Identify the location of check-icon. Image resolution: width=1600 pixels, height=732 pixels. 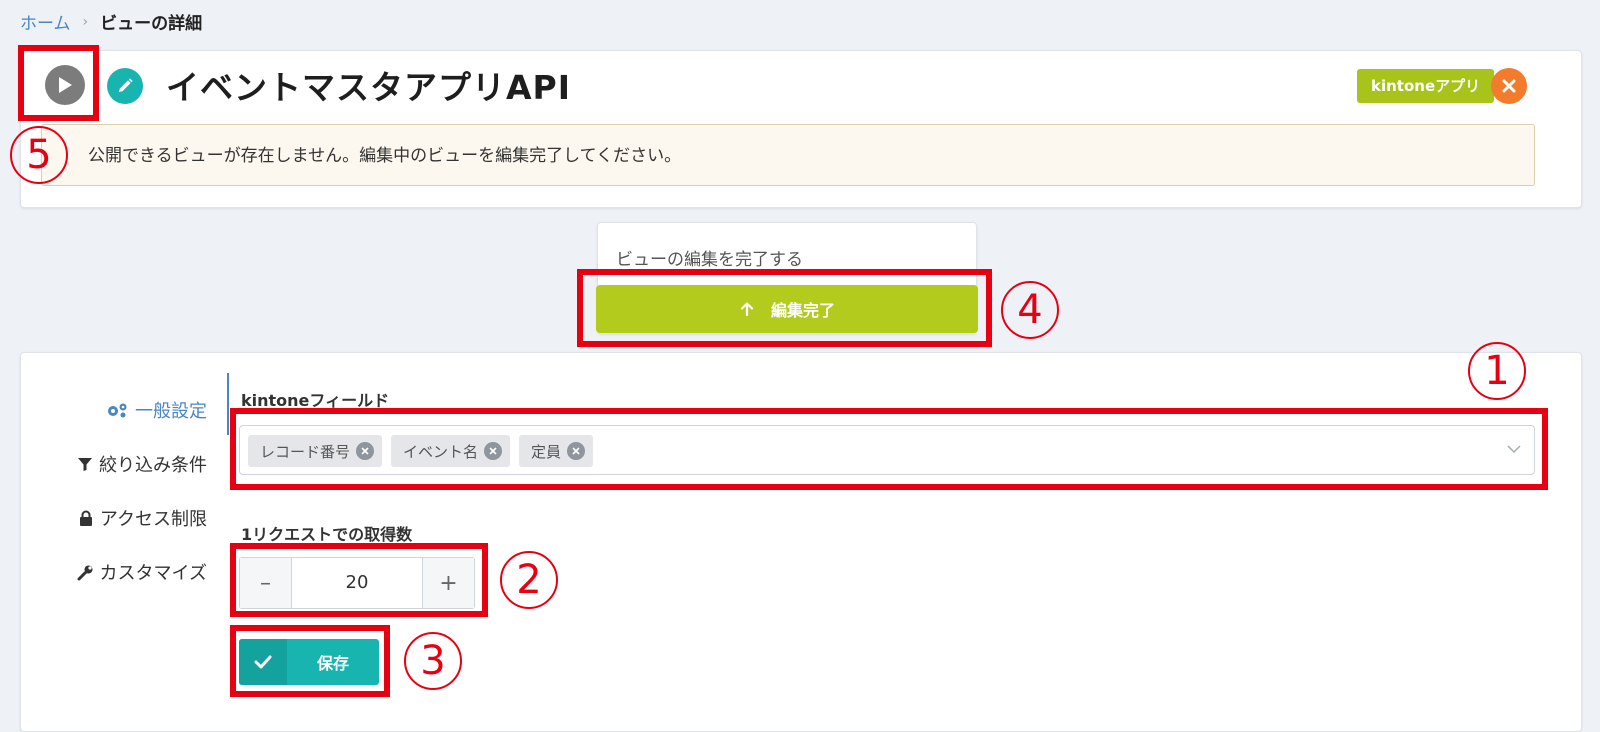
(263, 662).